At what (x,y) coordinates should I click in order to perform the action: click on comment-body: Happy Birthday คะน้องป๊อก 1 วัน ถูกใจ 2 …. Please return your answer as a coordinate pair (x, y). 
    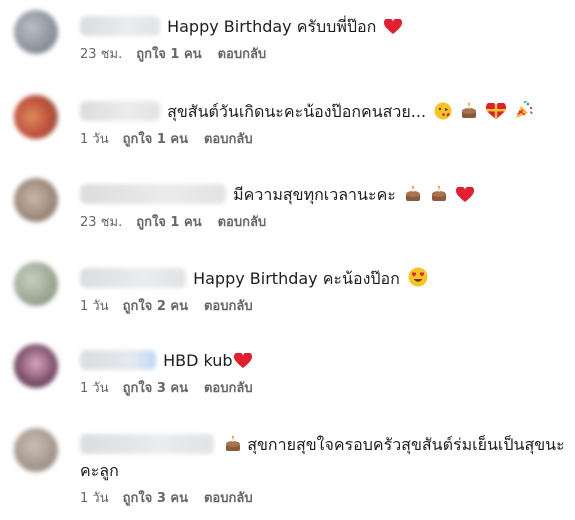
    Looking at the image, I should click on (323, 291).